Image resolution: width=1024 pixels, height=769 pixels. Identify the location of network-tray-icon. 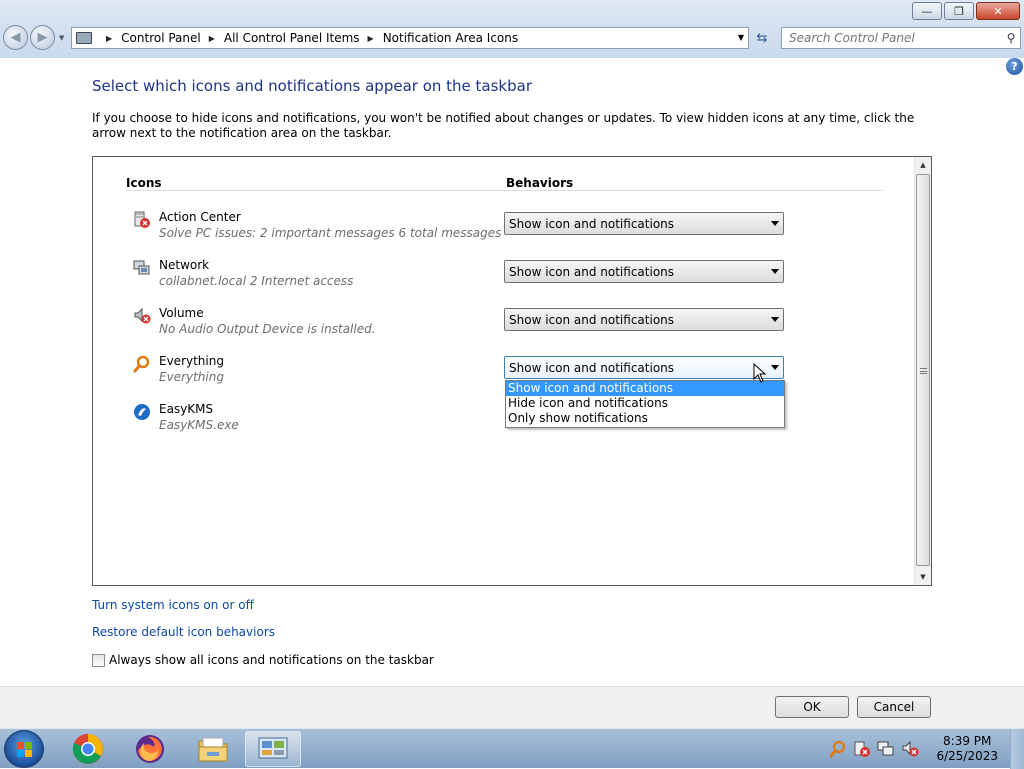
(886, 749).